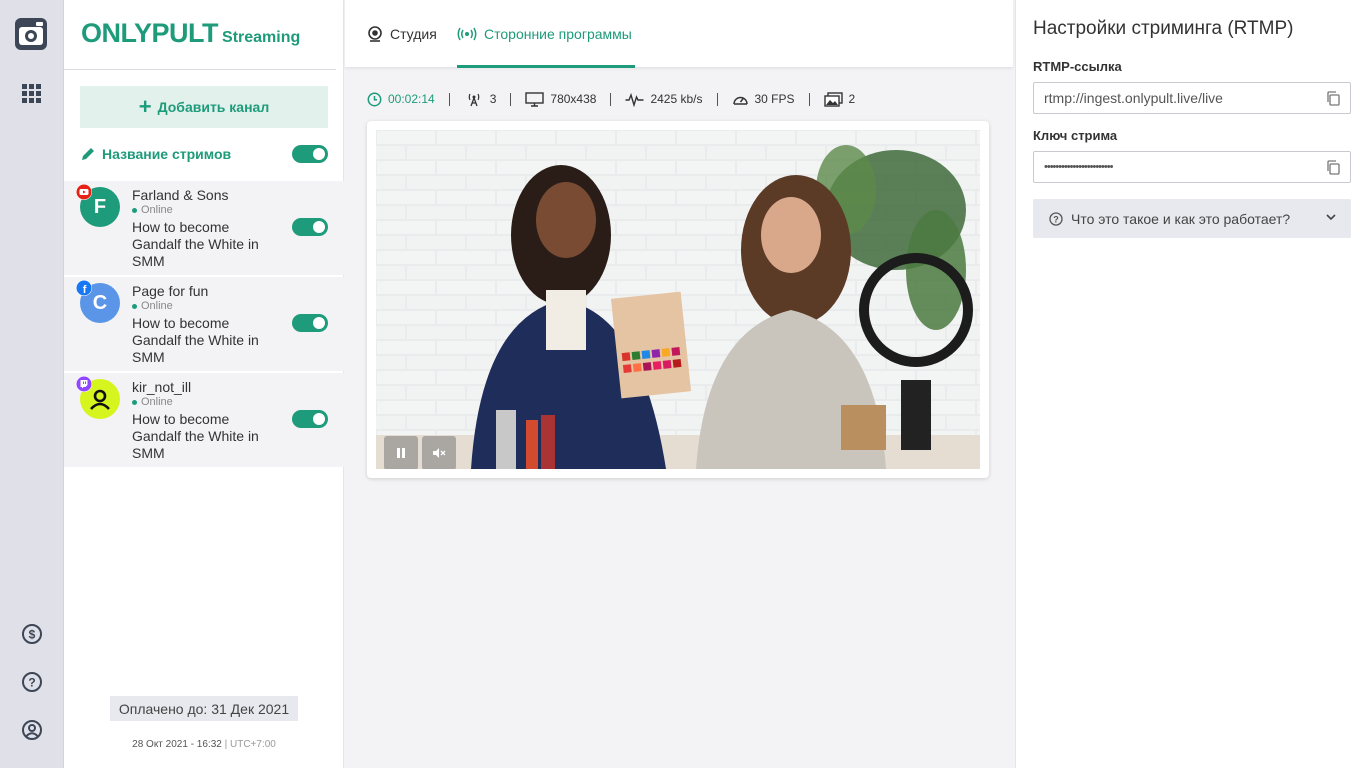  Describe the element at coordinates (177, 744) in the screenshot. I see `datetime-text: 28 Окт 2021 - 16:32` at that location.